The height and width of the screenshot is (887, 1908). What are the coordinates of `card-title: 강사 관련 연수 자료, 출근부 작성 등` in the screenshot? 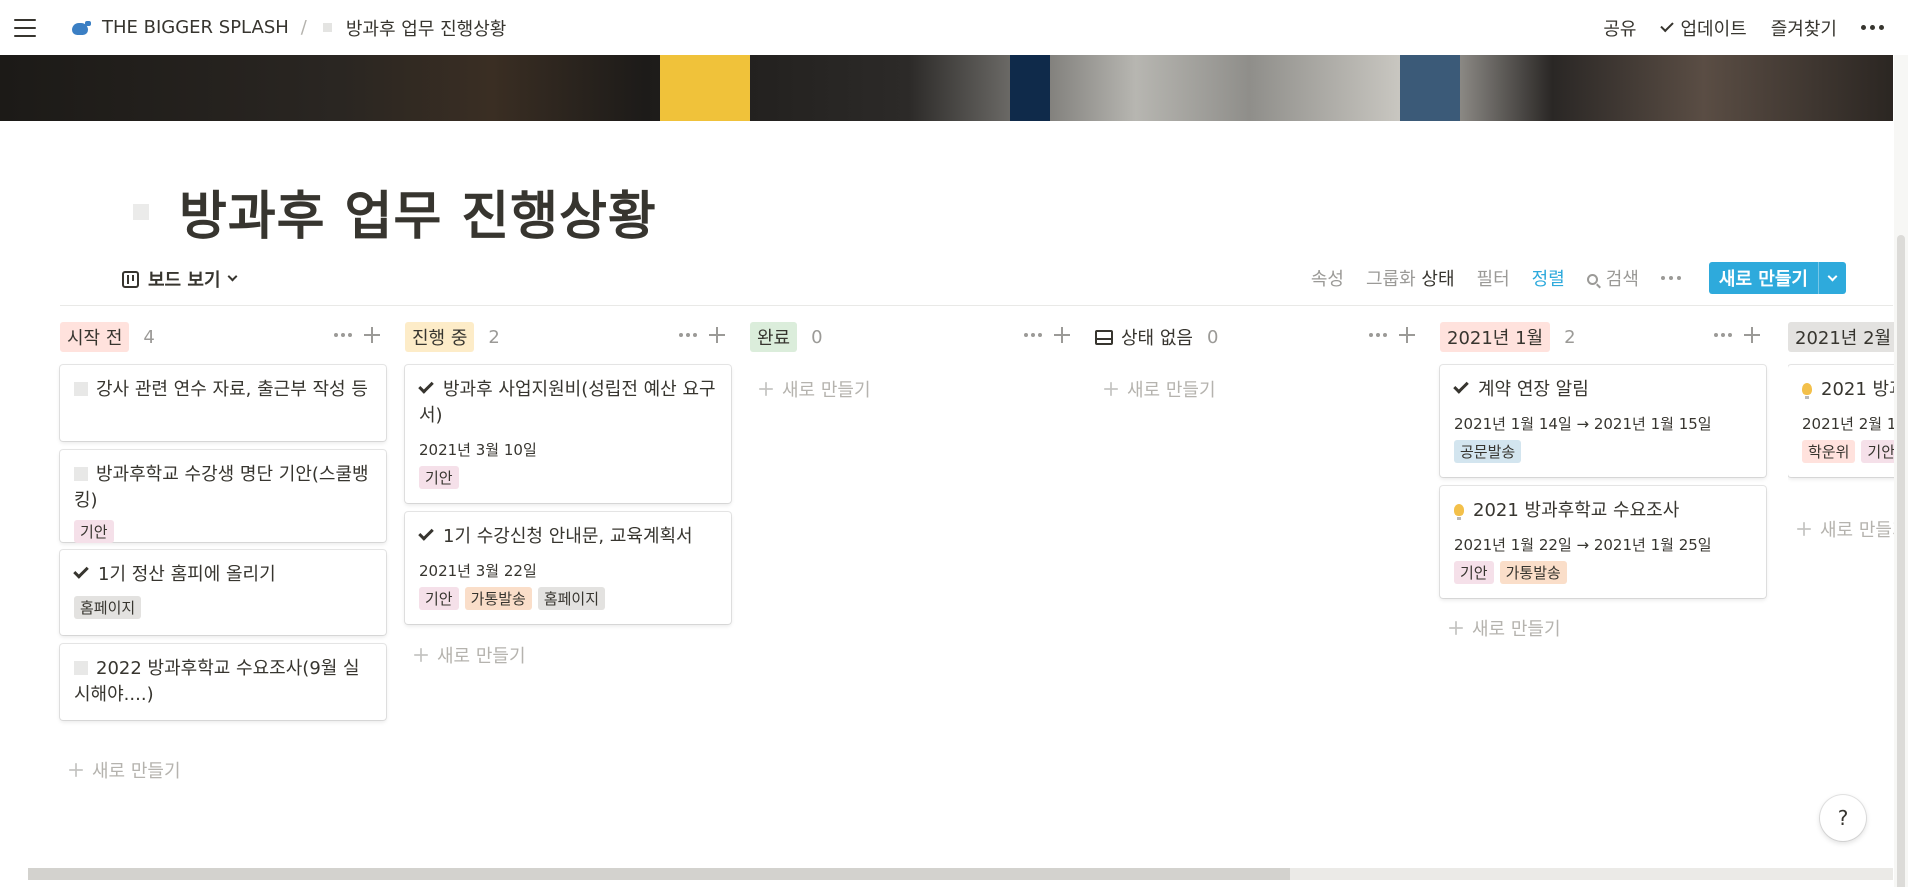 It's located at (223, 390).